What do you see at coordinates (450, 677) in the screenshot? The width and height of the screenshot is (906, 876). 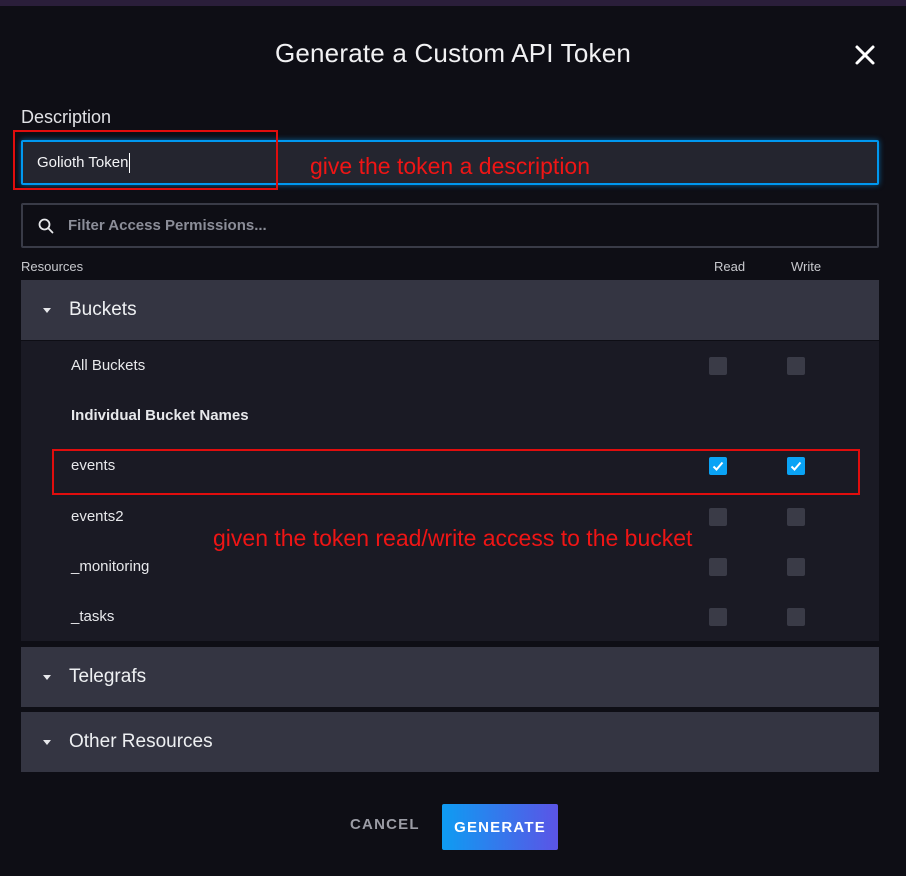 I see `section-telegrafs: Telegrafs` at bounding box center [450, 677].